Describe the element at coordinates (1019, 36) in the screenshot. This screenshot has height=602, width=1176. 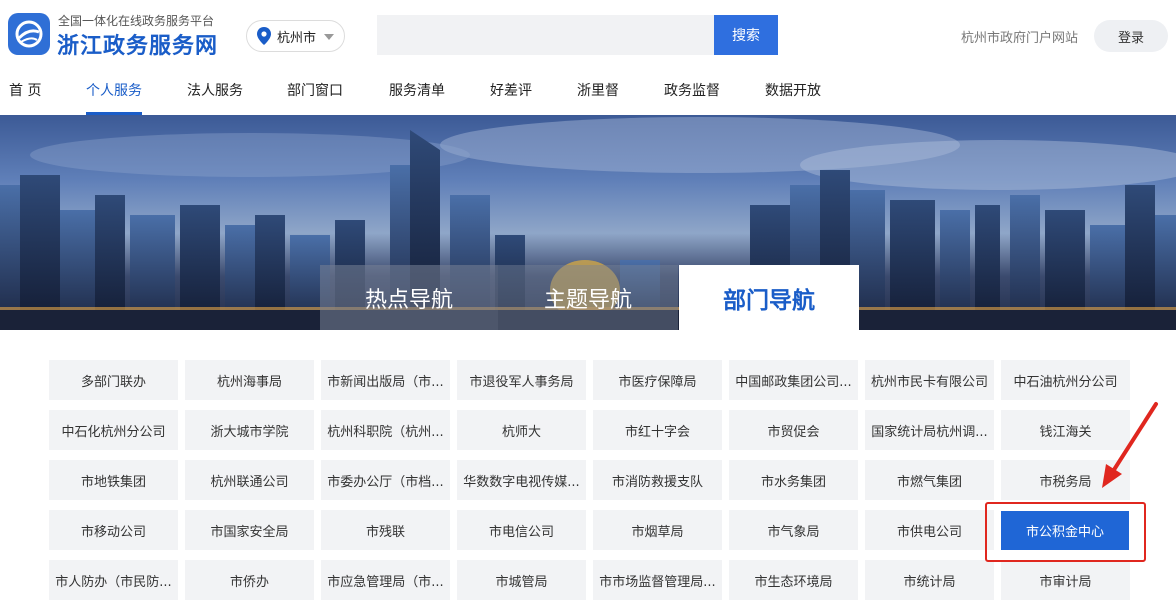
I see `portal-link: 杭州市政府门户网站` at that location.